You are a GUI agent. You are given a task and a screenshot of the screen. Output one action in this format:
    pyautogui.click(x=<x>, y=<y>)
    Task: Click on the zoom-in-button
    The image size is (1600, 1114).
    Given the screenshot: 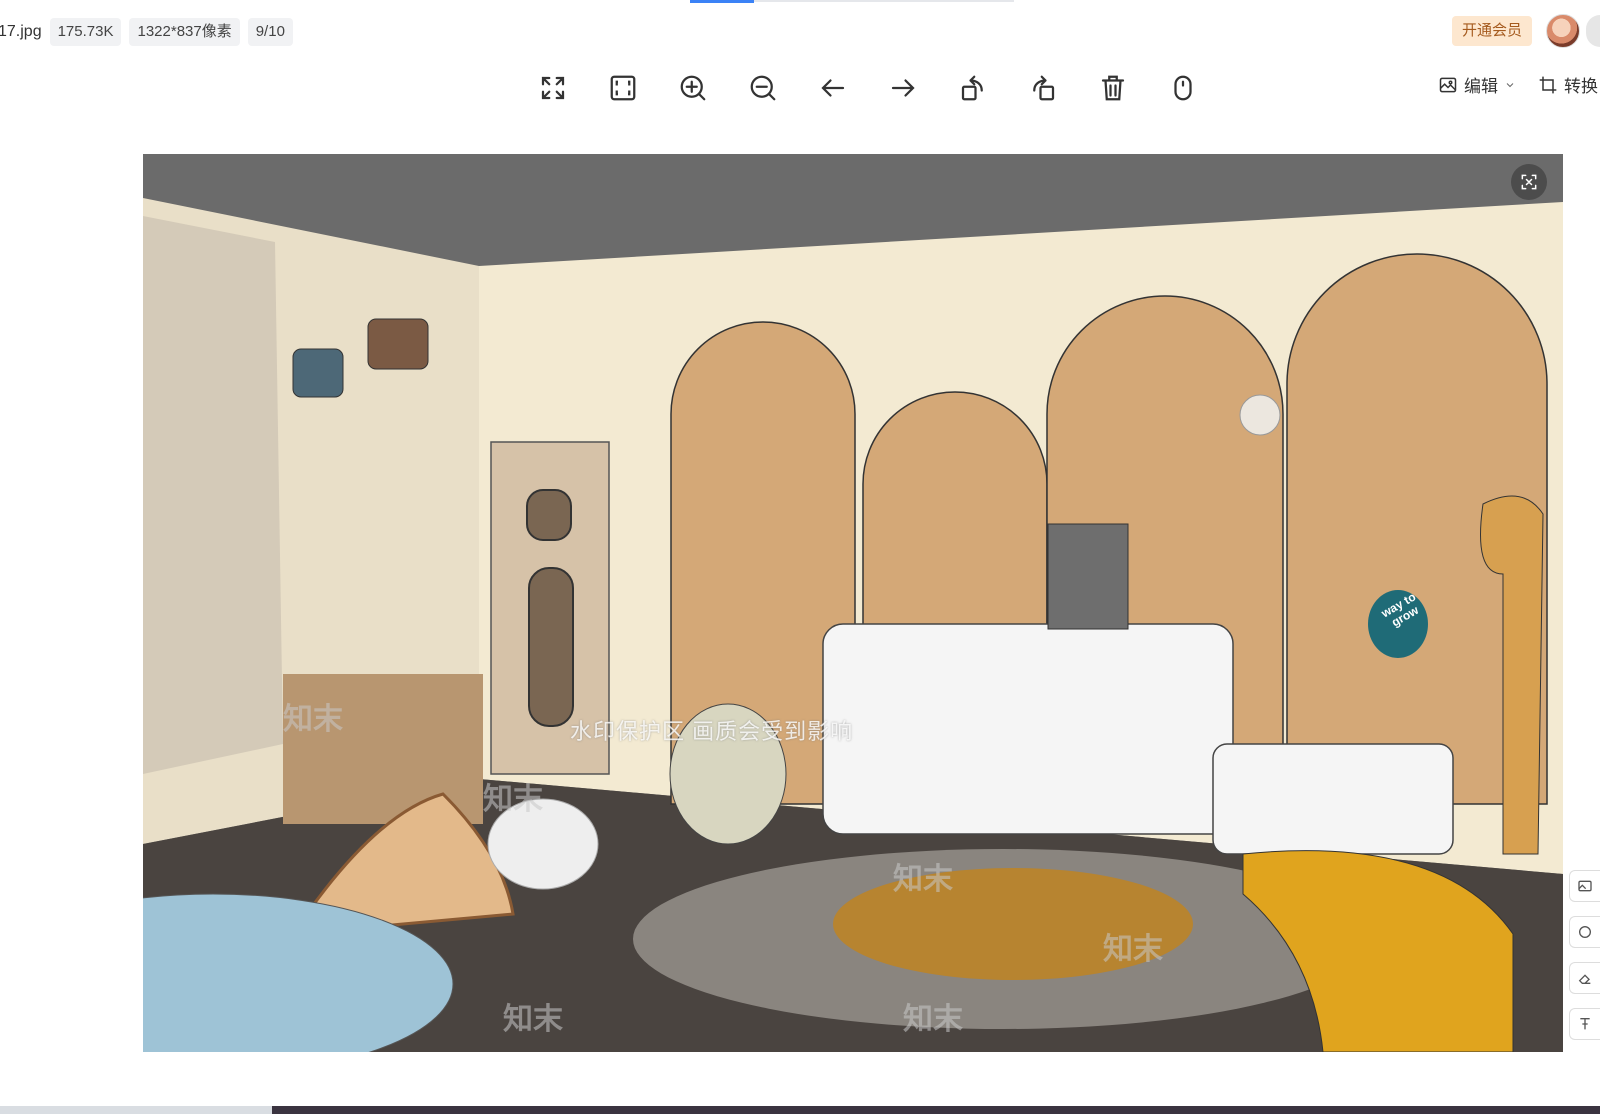 What is the action you would take?
    pyautogui.click(x=693, y=88)
    